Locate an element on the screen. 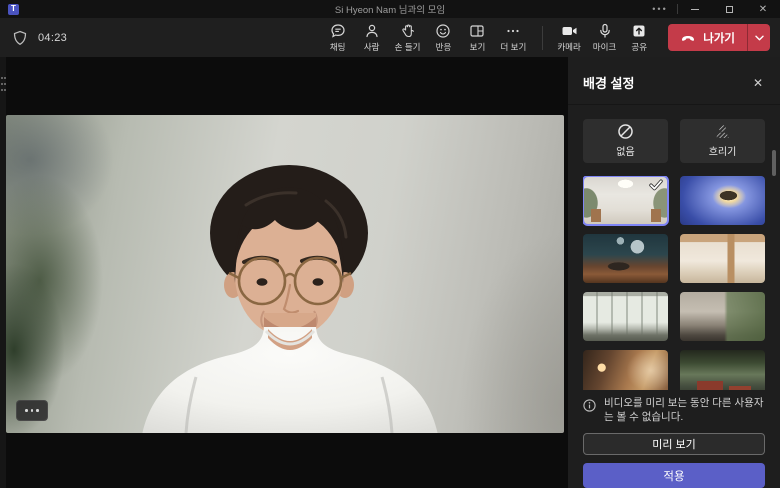 The image size is (780, 488). camera-button: 카메라 is located at coordinates (568, 38).